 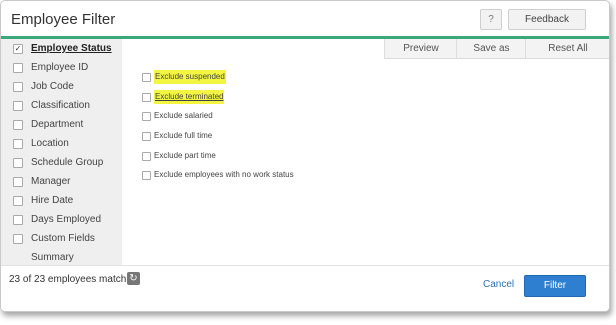 What do you see at coordinates (18, 144) in the screenshot?
I see `checkbox-location` at bounding box center [18, 144].